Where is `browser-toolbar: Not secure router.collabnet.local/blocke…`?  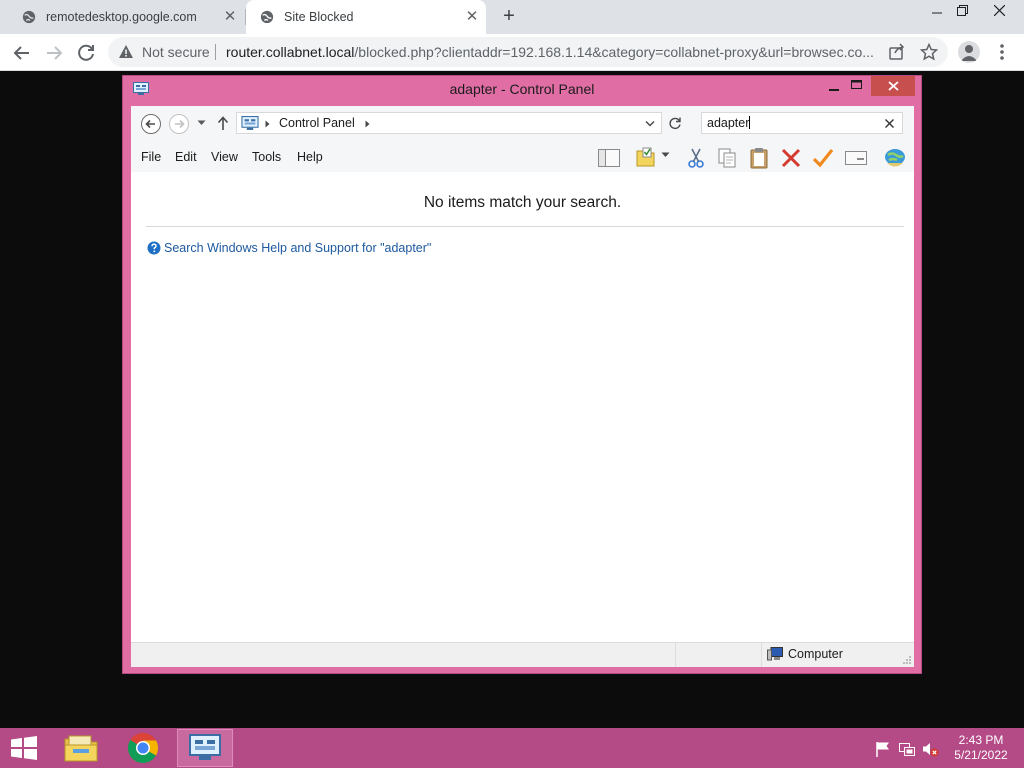
browser-toolbar: Not secure router.collabnet.local/blocke… is located at coordinates (512, 52).